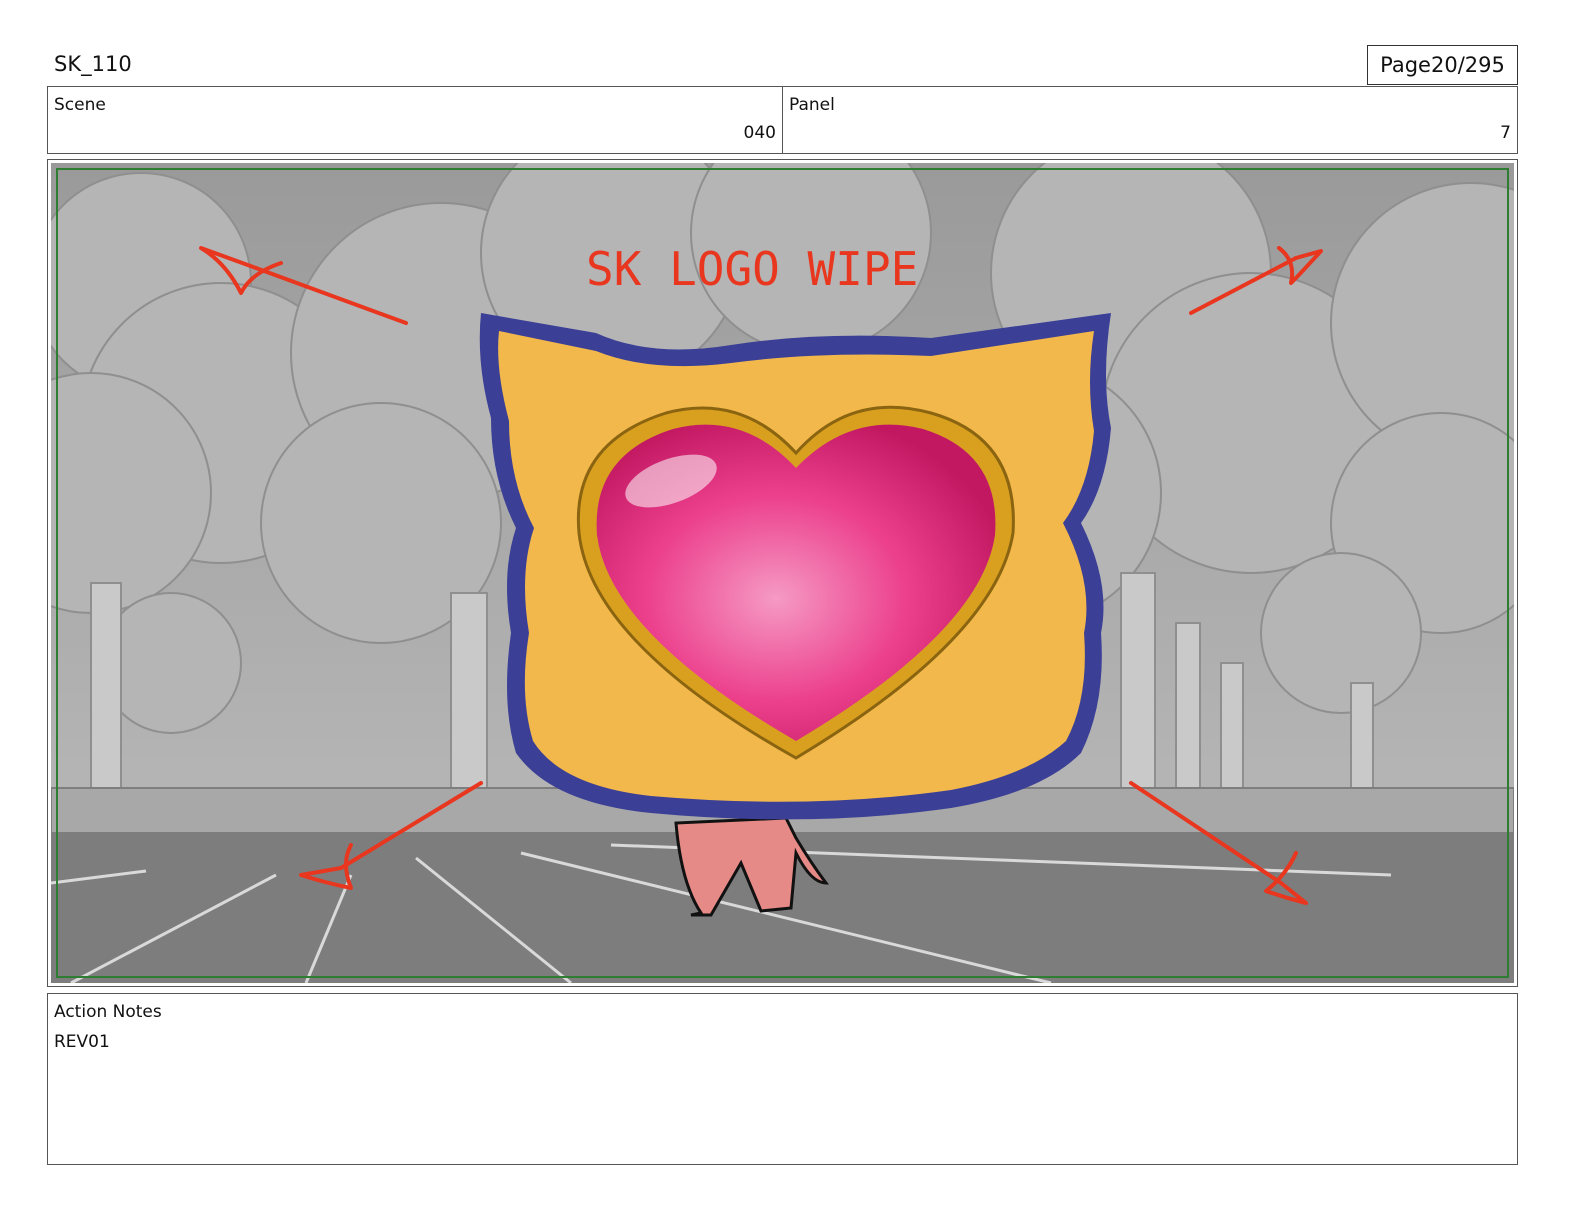  What do you see at coordinates (812, 105) in the screenshot?
I see `panel-label: Panel` at bounding box center [812, 105].